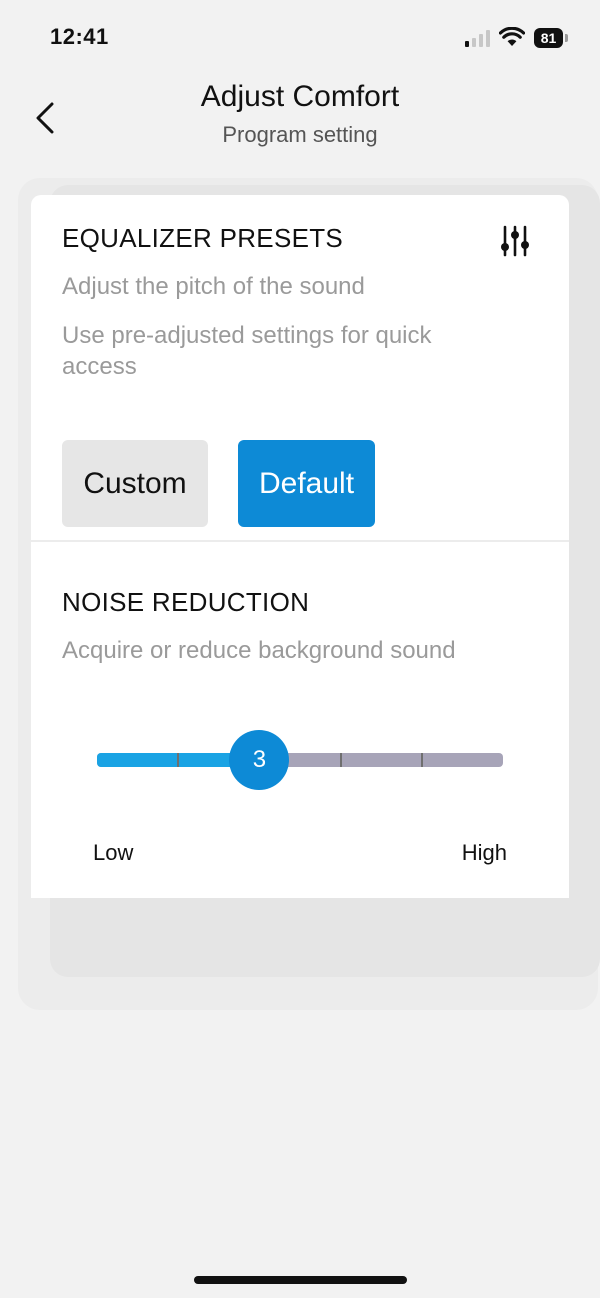 The image size is (600, 1298). What do you see at coordinates (213, 286) in the screenshot?
I see `equalizer-description: Adjust the pitch of the sound` at bounding box center [213, 286].